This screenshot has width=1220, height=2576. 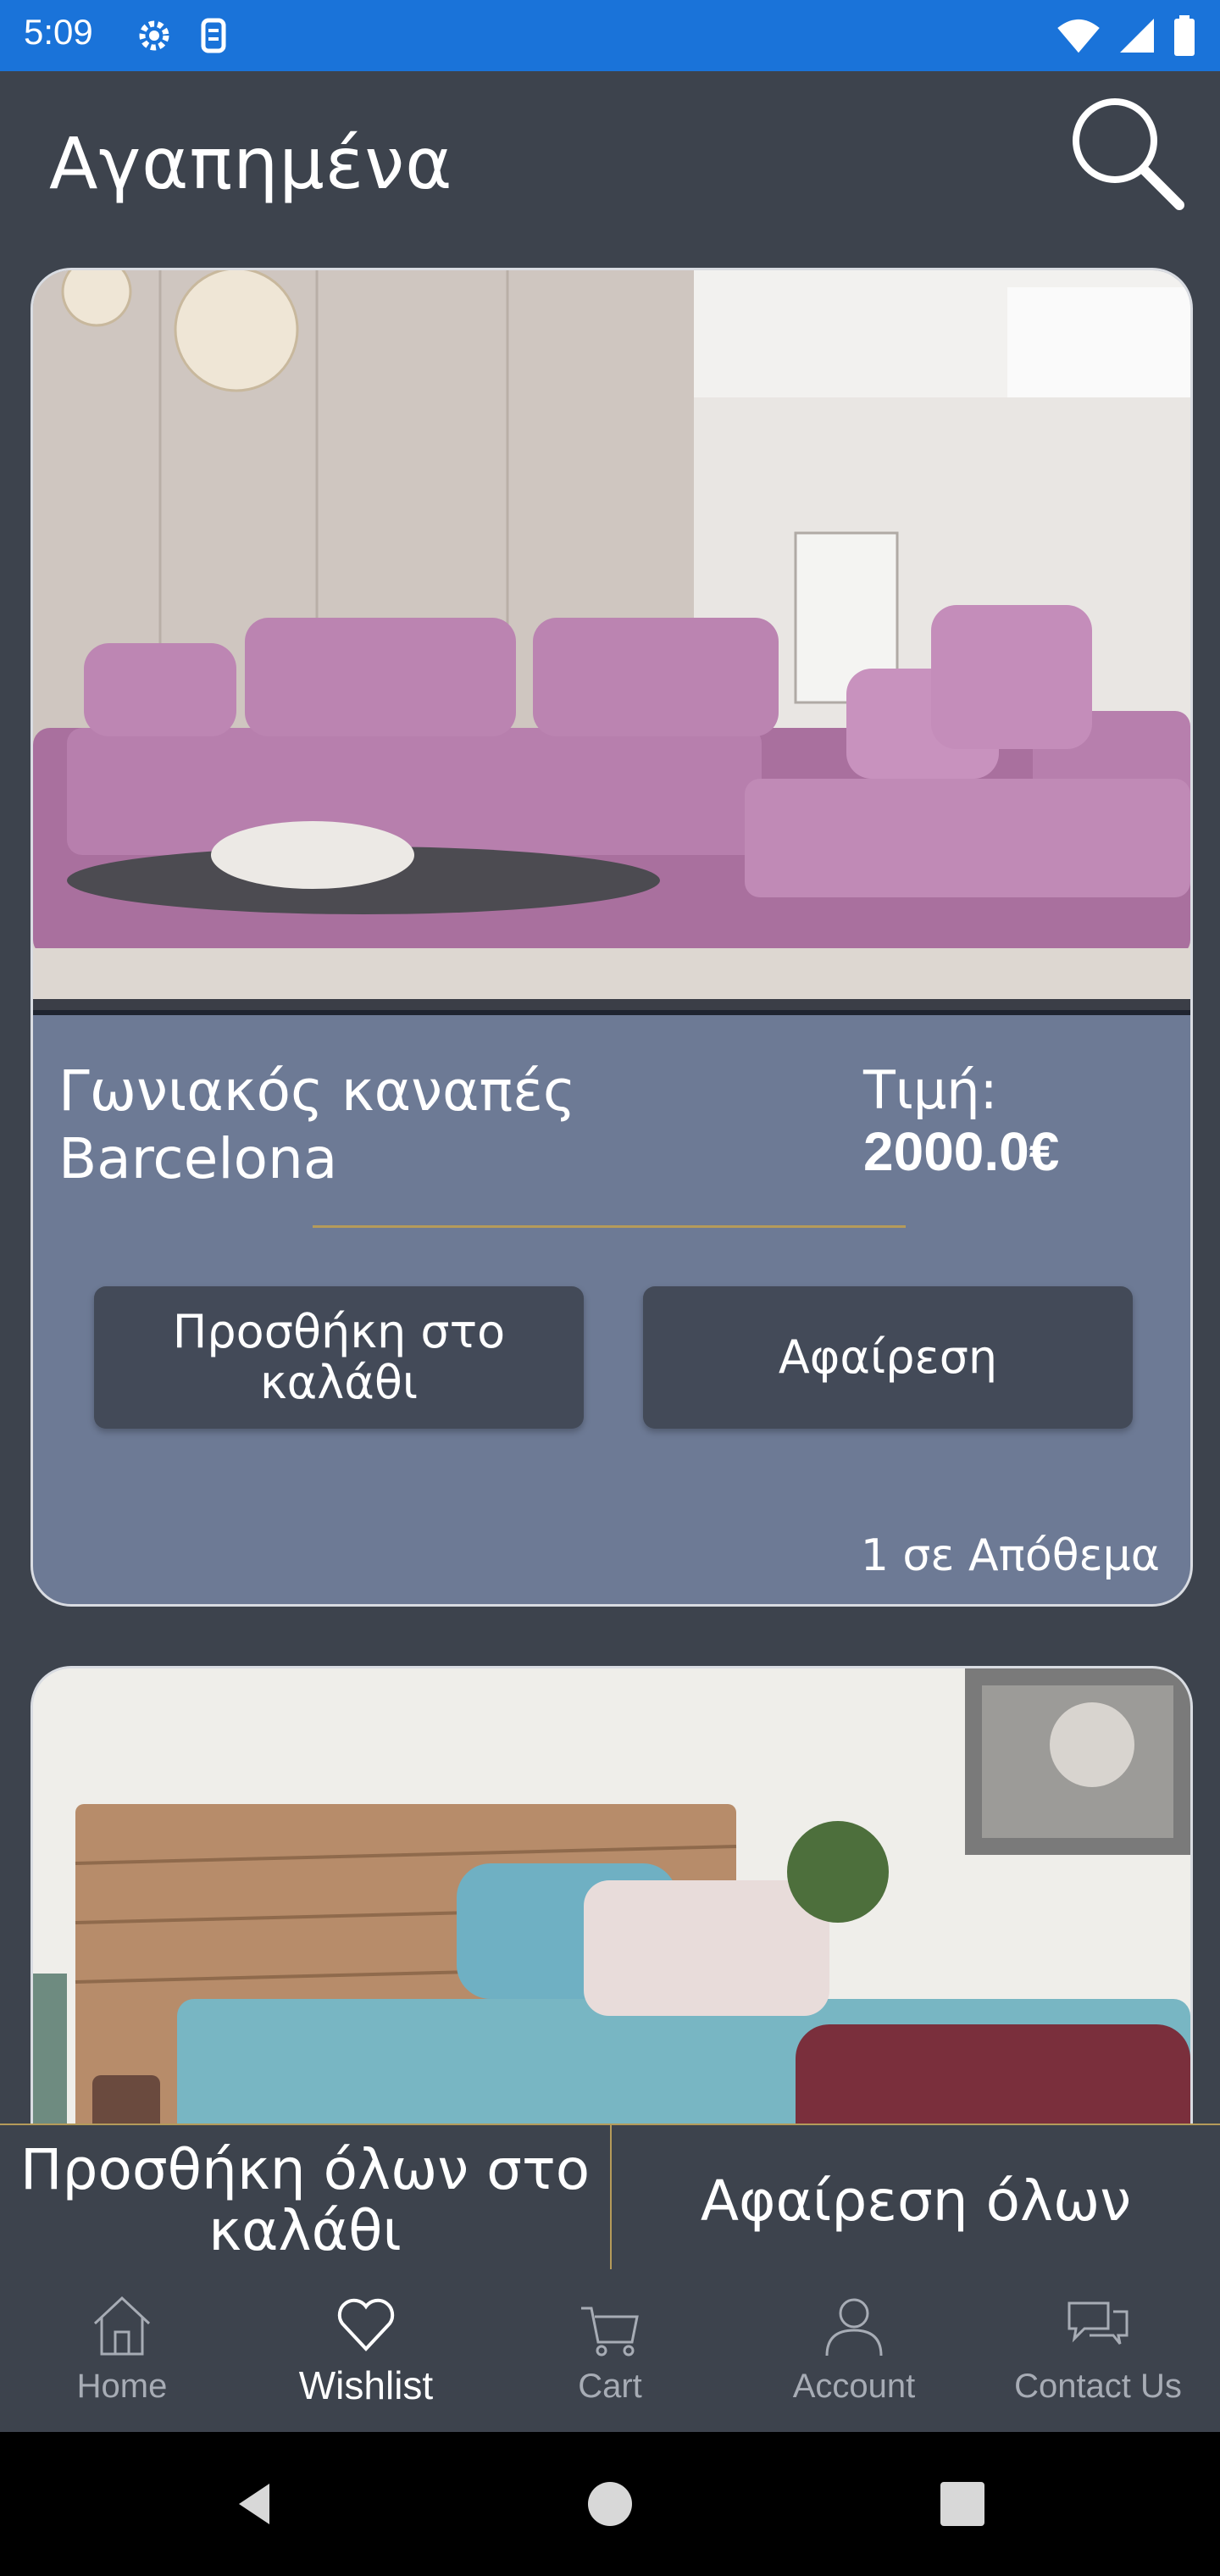 What do you see at coordinates (380, 1125) in the screenshot?
I see `product-name: Γωνιακός καναπές Barcelona` at bounding box center [380, 1125].